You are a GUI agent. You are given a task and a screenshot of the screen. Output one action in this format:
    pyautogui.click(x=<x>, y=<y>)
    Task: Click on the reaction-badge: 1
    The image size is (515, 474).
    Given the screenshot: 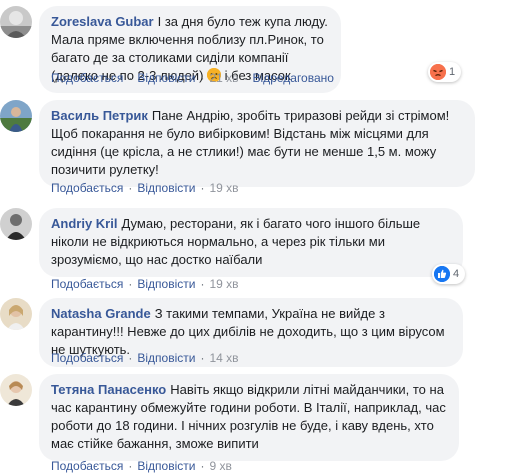 What is the action you would take?
    pyautogui.click(x=445, y=72)
    